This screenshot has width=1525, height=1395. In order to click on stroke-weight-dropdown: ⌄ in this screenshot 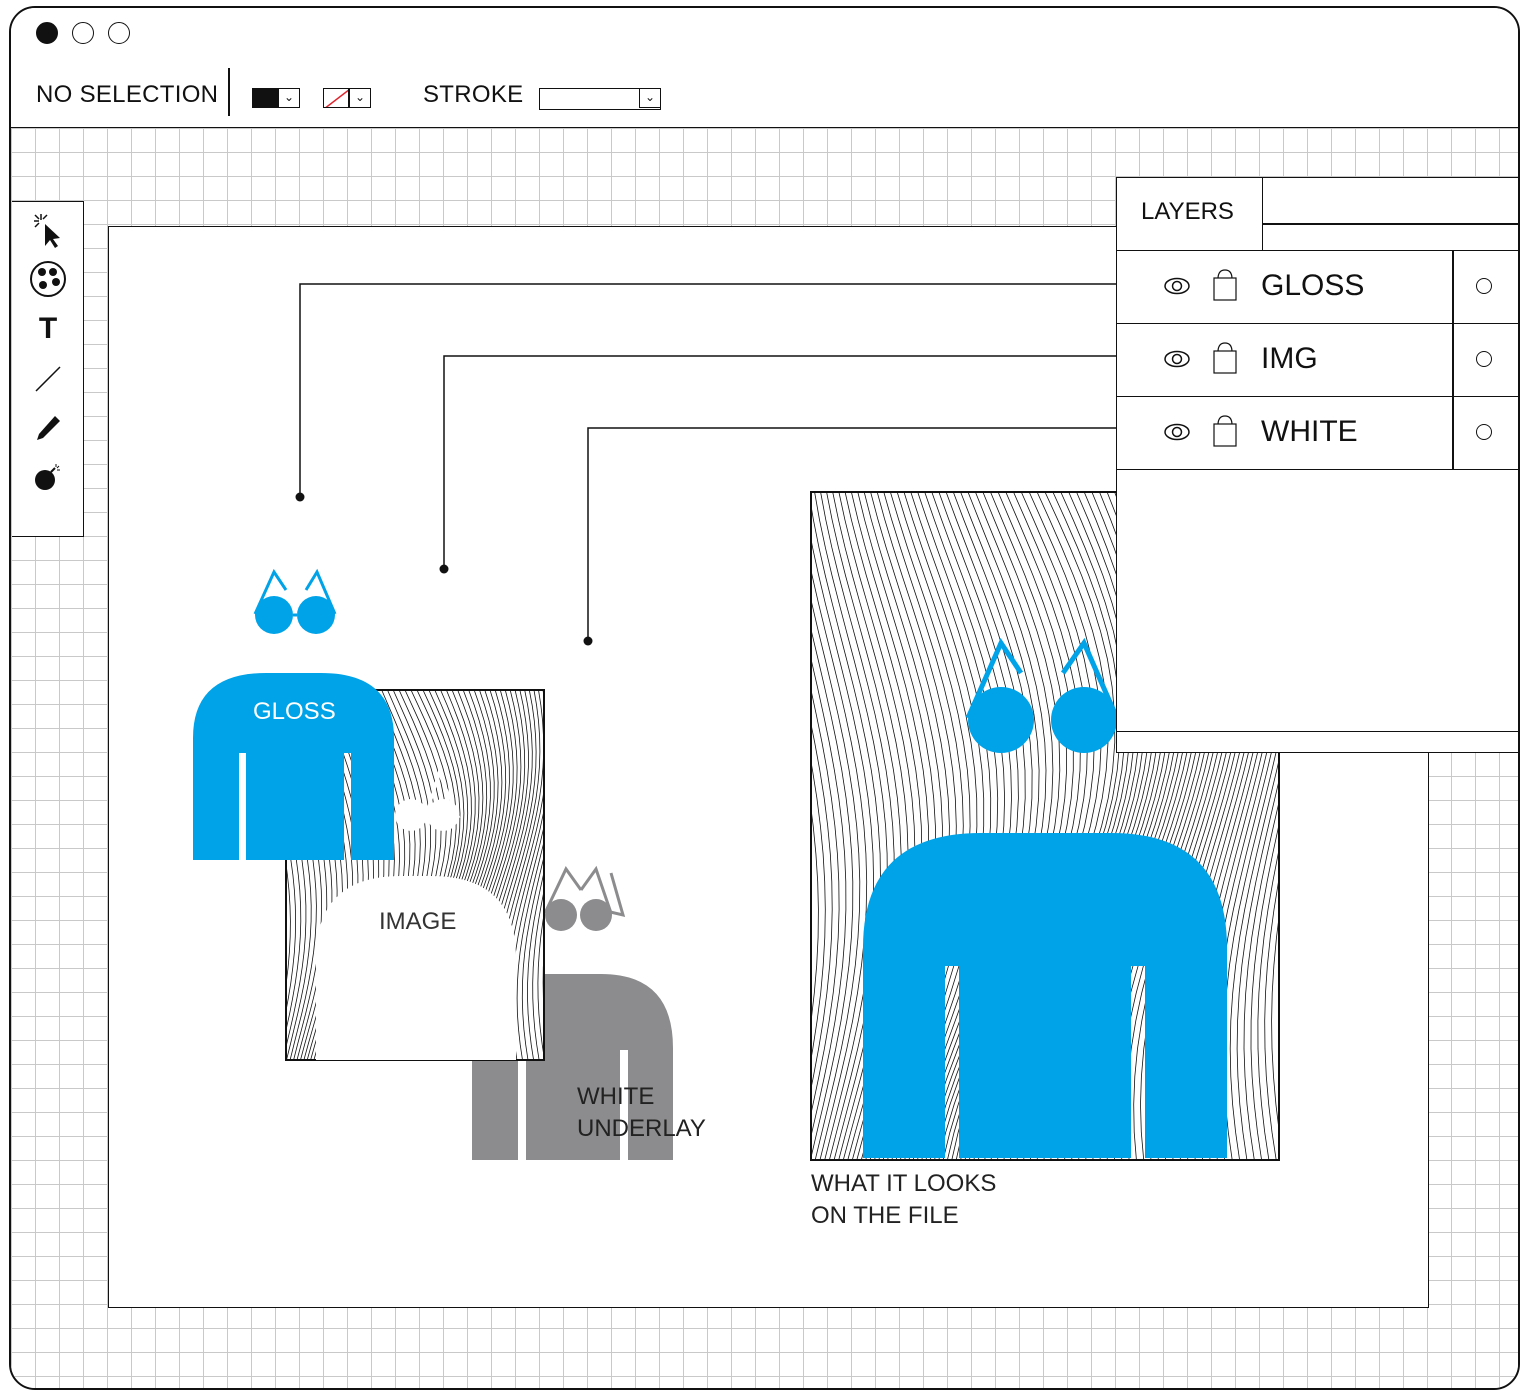, I will do `click(650, 98)`.